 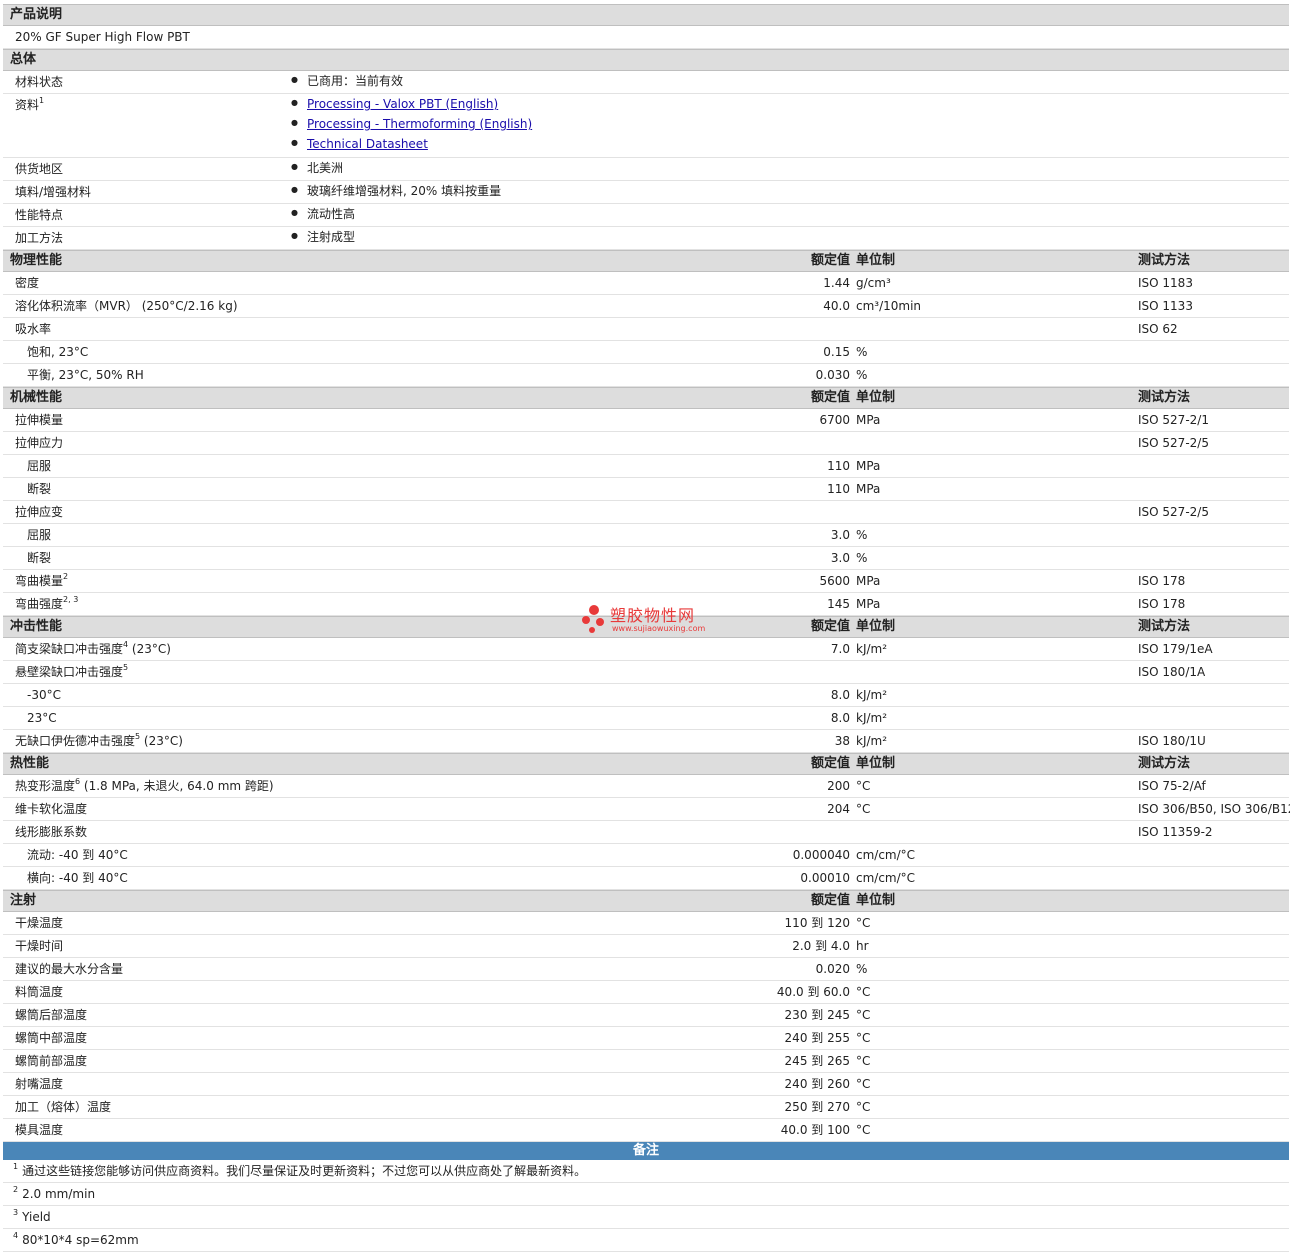 What do you see at coordinates (177, 786) in the screenshot?
I see `property-condition: (1.8 MPa, 未退火, 64.0 mm 跨距)` at bounding box center [177, 786].